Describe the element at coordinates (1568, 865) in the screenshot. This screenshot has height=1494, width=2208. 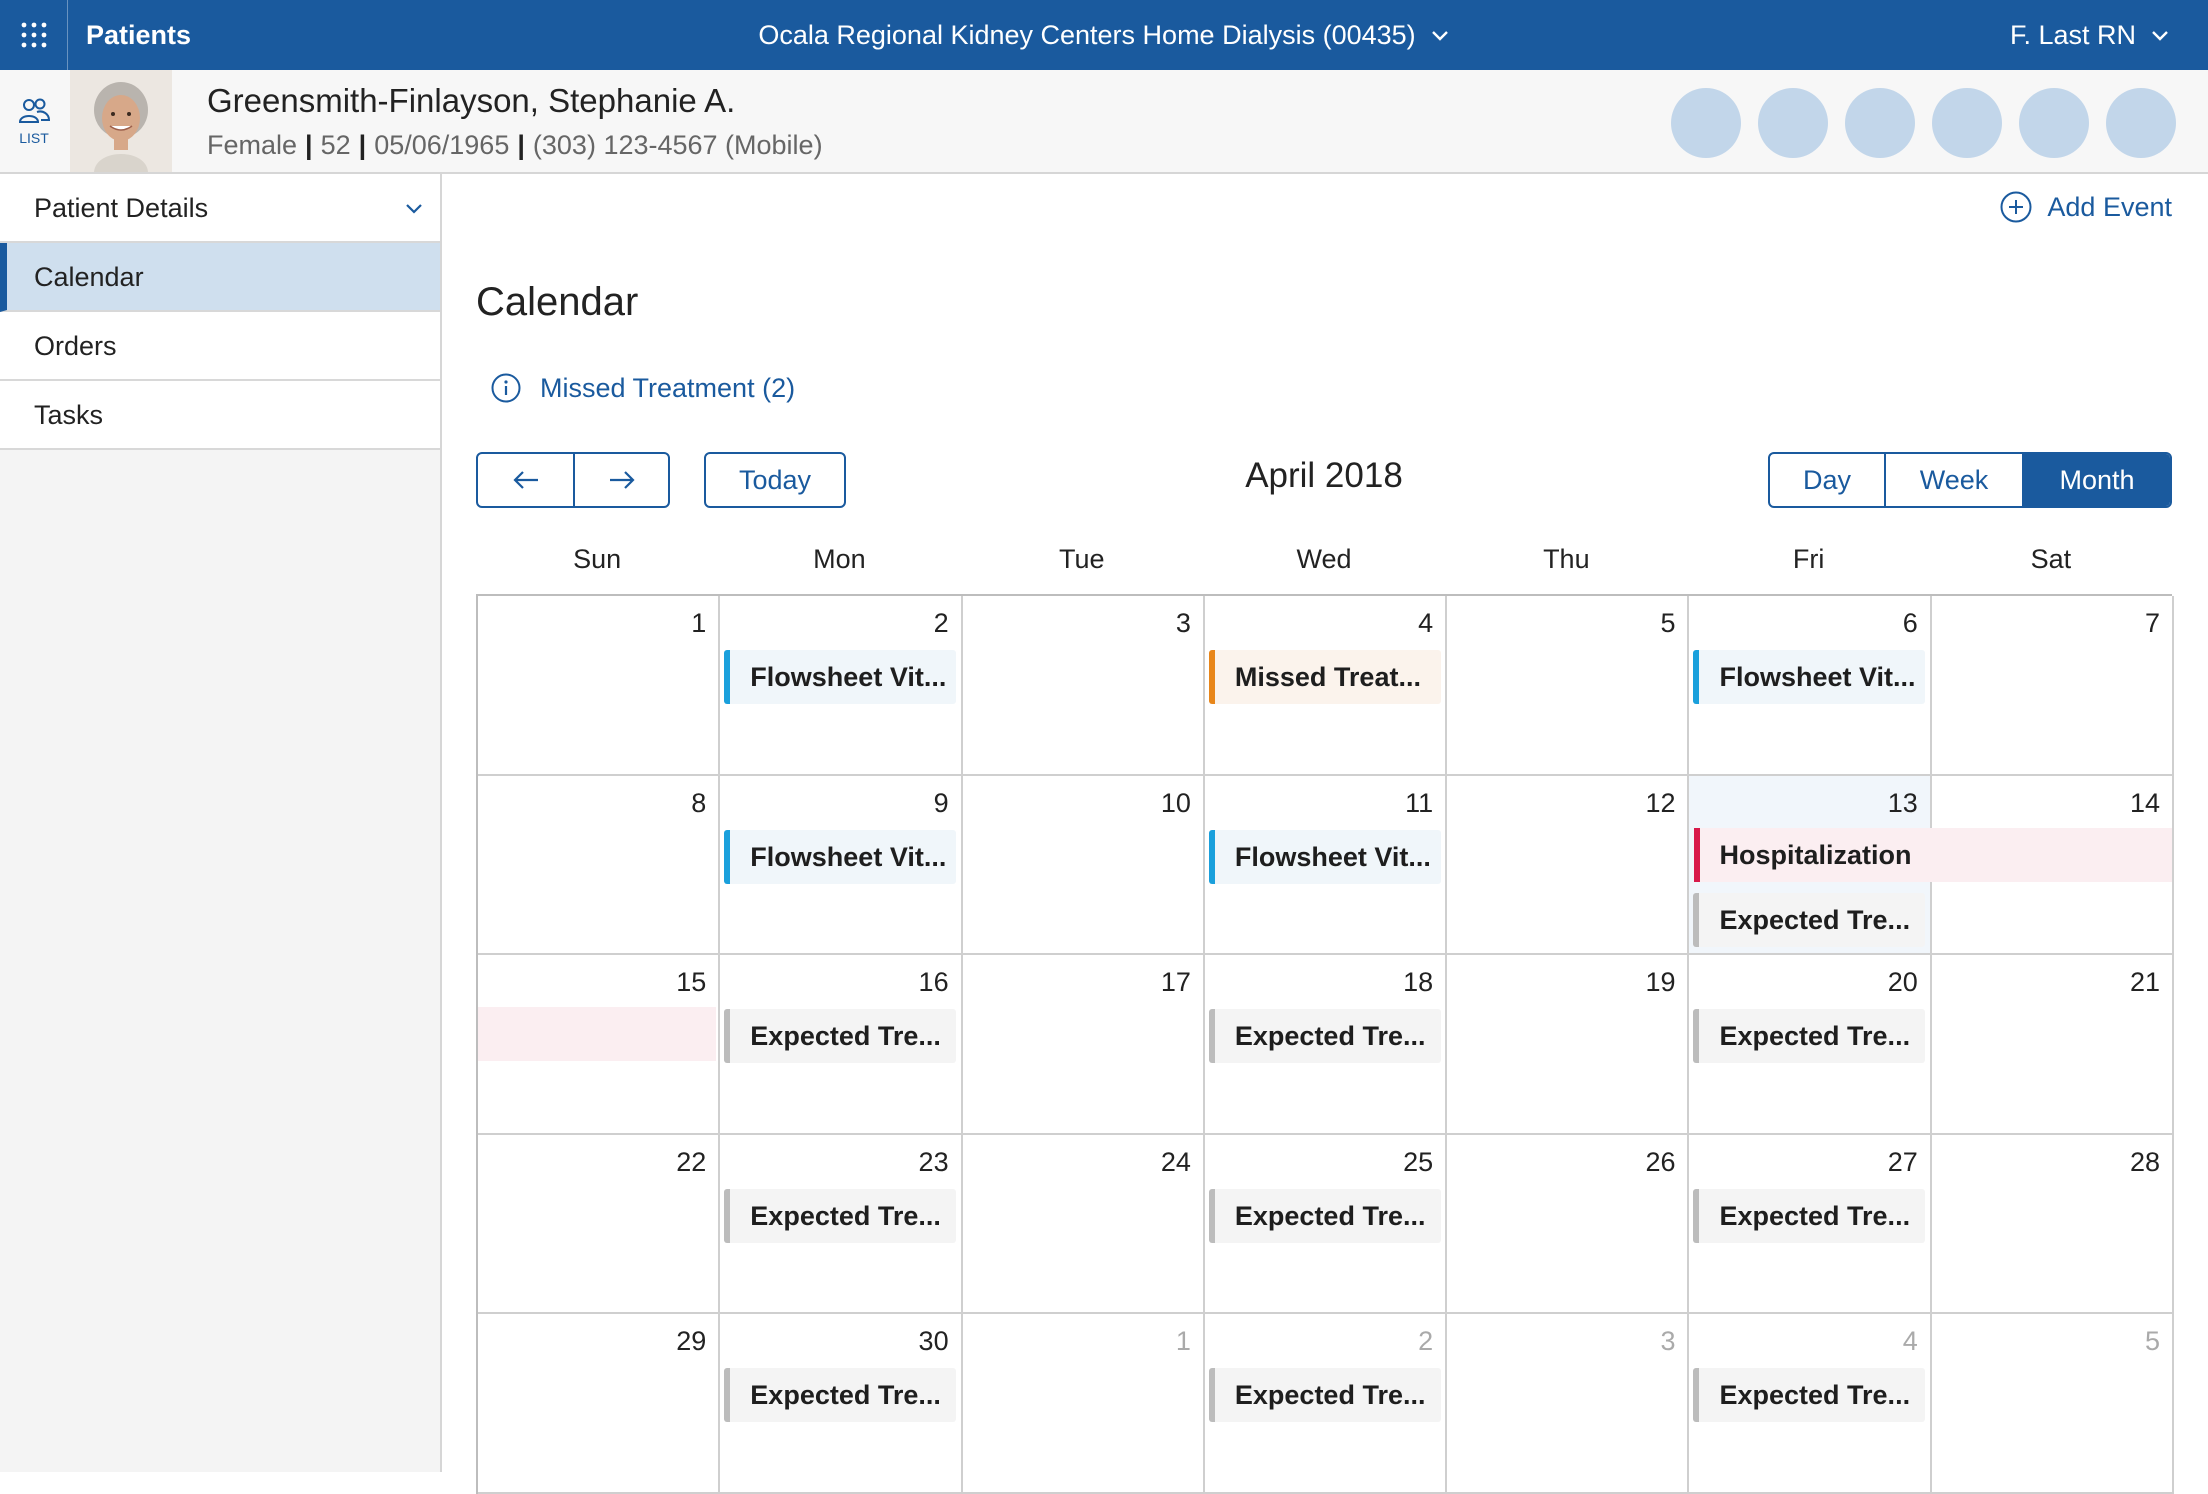
I see `calendar-day-cell: 12` at that location.